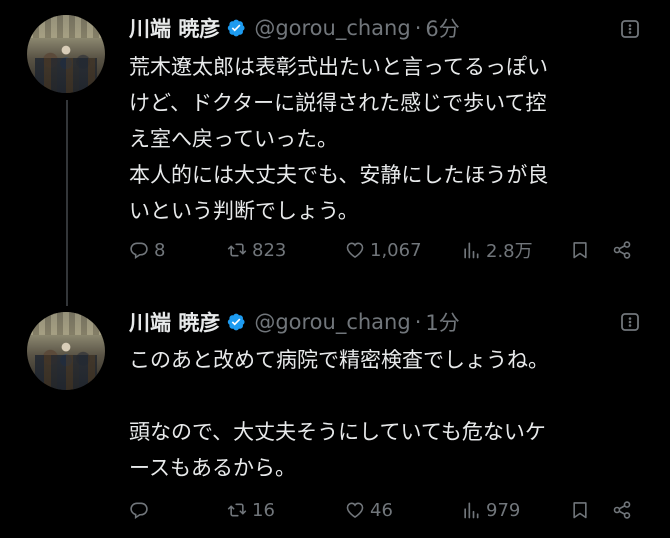  I want to click on reply-button: 8, so click(147, 250).